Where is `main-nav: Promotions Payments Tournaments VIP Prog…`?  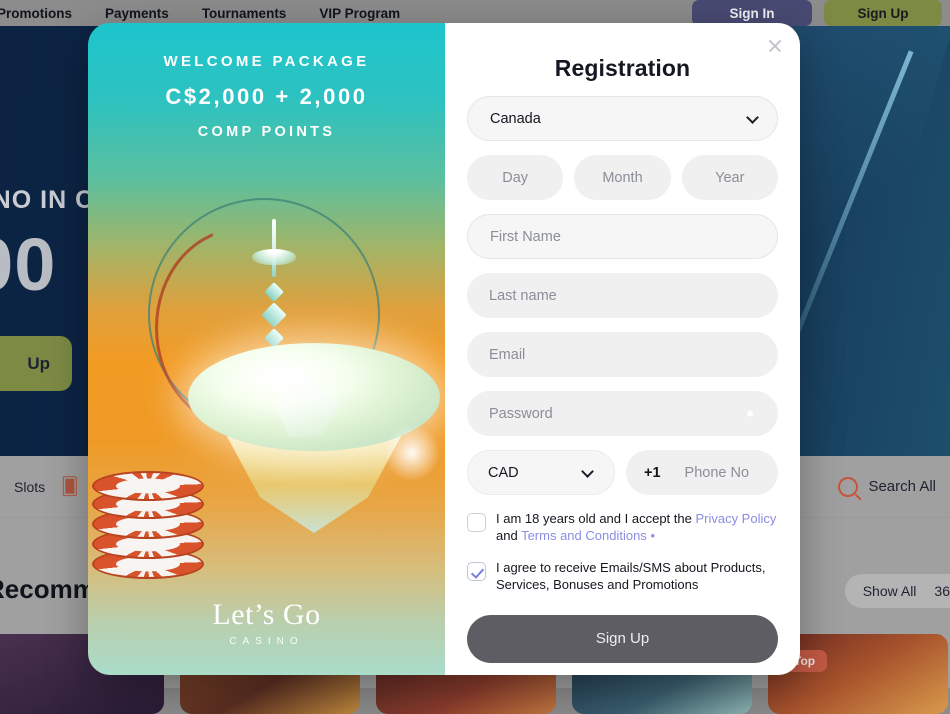
main-nav: Promotions Payments Tournaments VIP Prog… is located at coordinates (200, 13).